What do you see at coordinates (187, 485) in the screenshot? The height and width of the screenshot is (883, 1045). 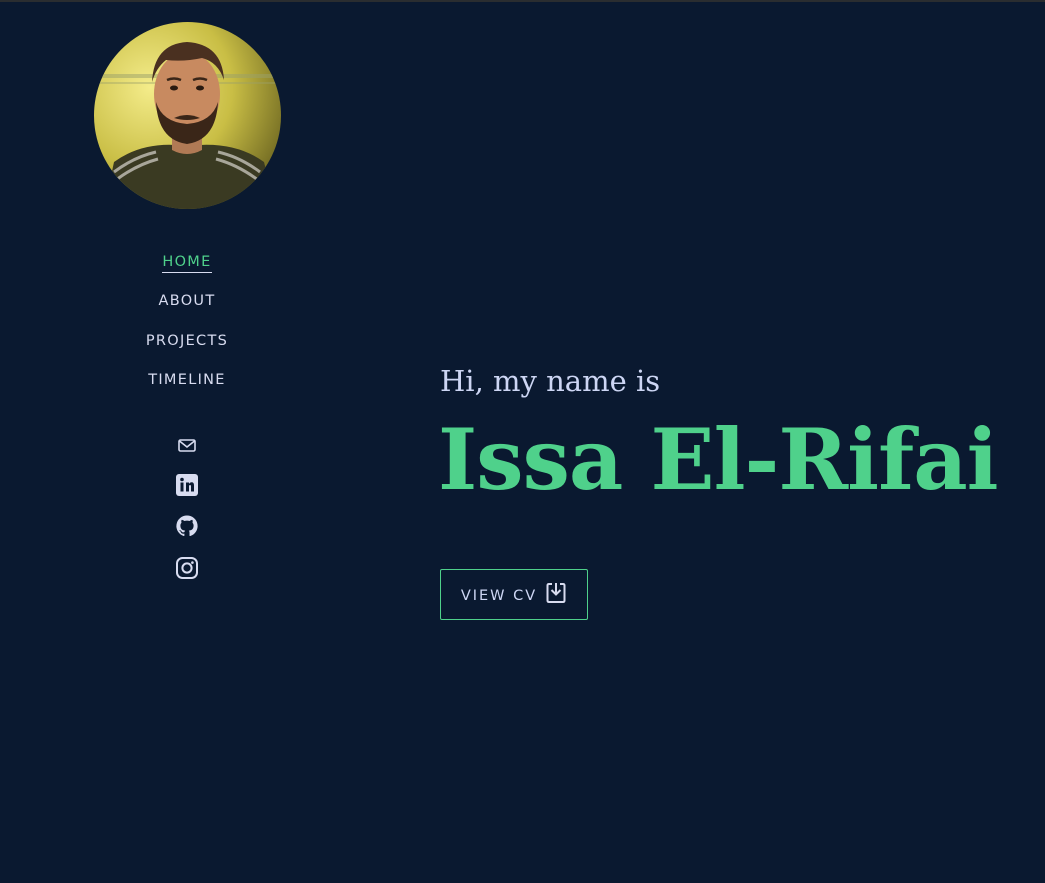 I see `linkedin-icon` at bounding box center [187, 485].